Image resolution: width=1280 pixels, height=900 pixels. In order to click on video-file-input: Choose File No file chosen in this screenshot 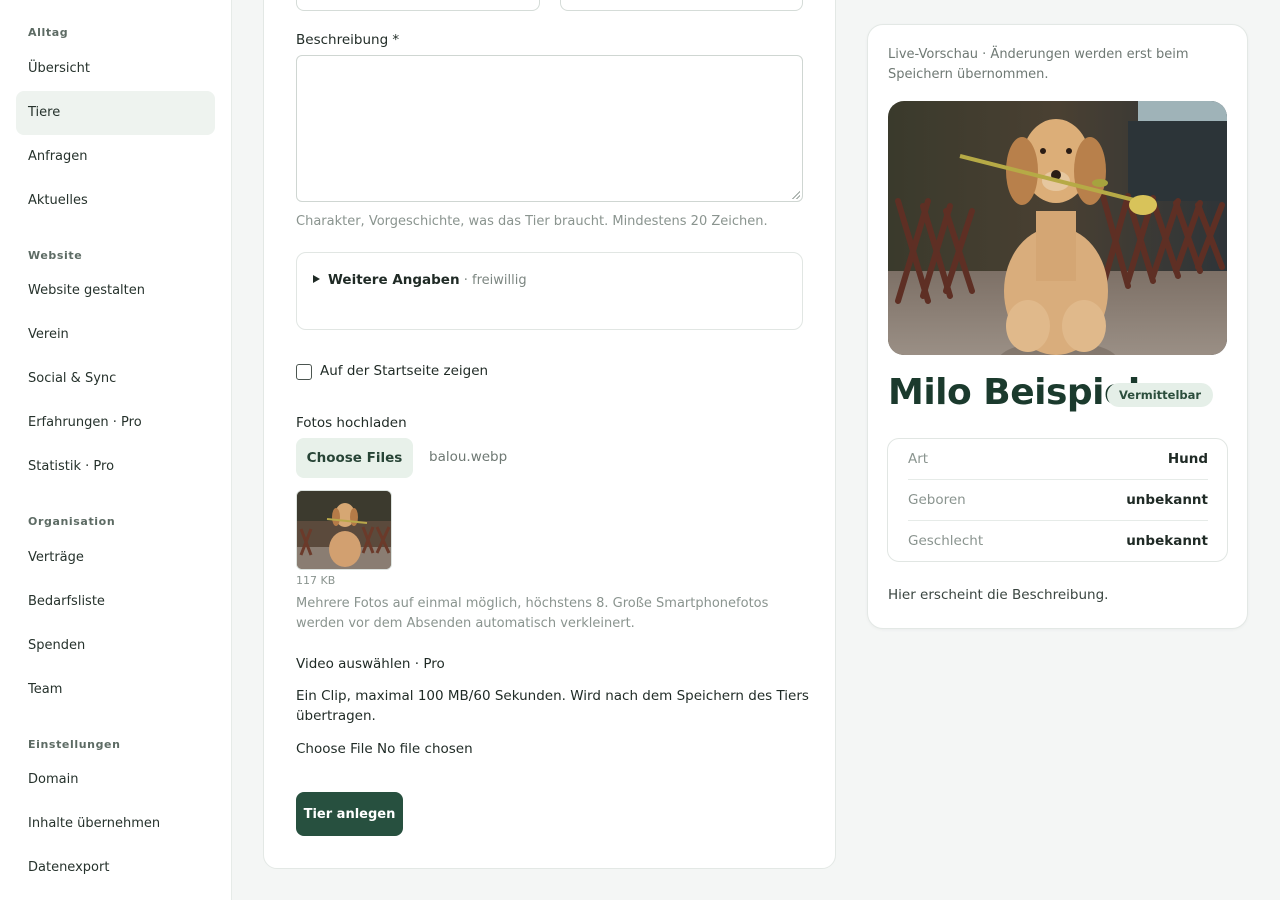, I will do `click(384, 749)`.